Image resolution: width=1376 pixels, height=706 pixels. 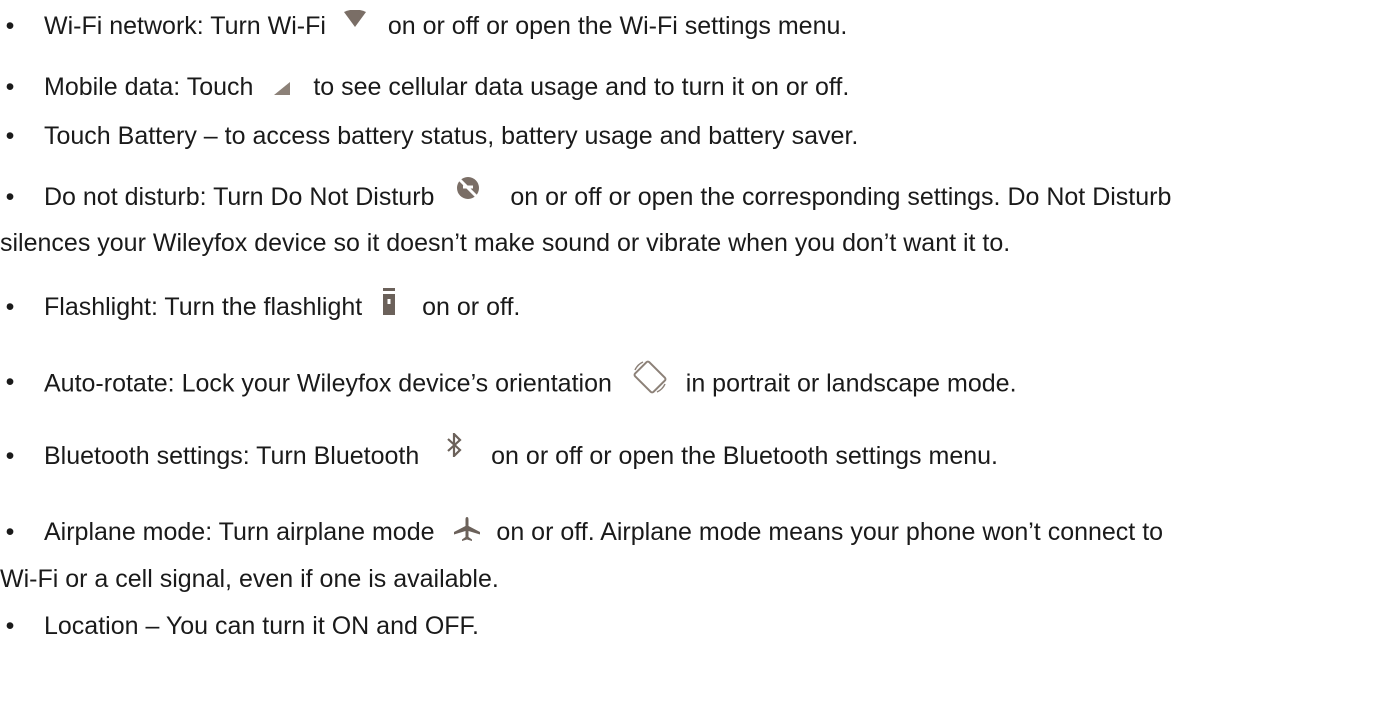 What do you see at coordinates (232, 456) in the screenshot?
I see `item-text-before: Bluetooth settings: Turn Bluetooth` at bounding box center [232, 456].